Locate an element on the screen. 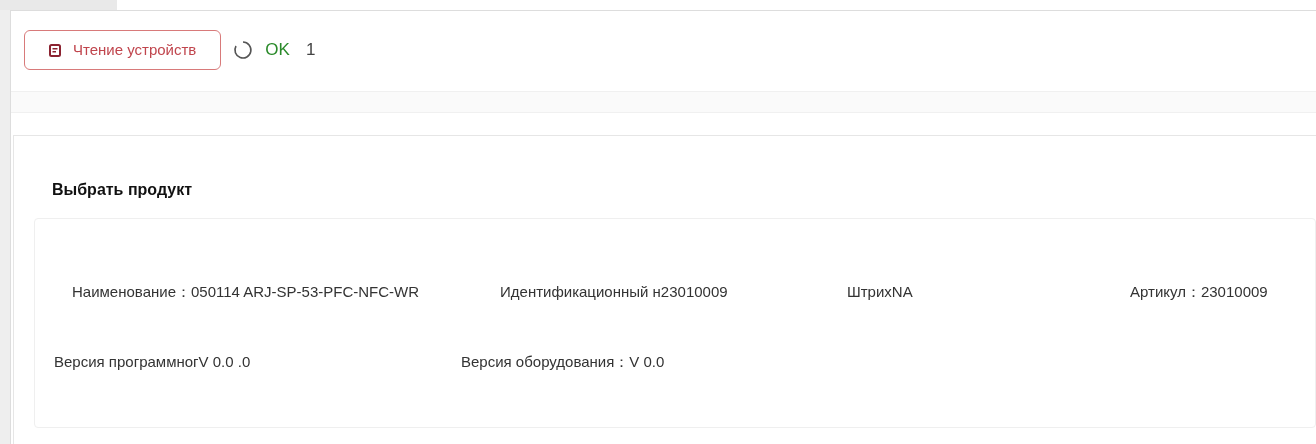  read-device-button: Чтение устройств is located at coordinates (123, 50).